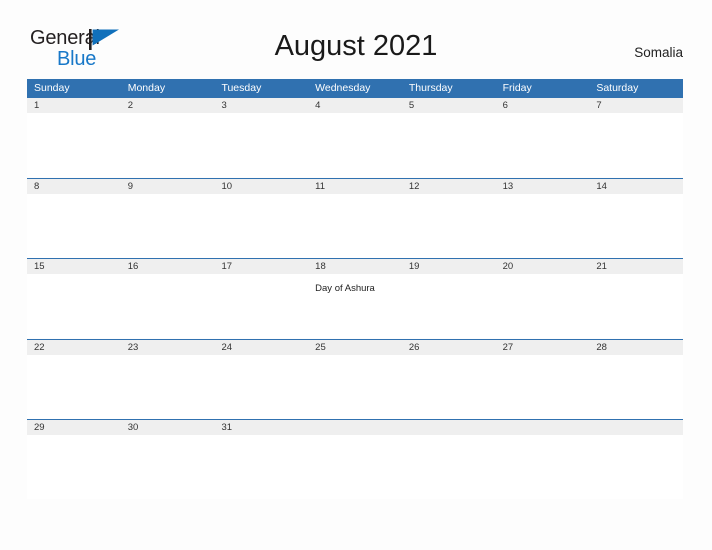  What do you see at coordinates (449, 105) in the screenshot?
I see `day-number: 5` at bounding box center [449, 105].